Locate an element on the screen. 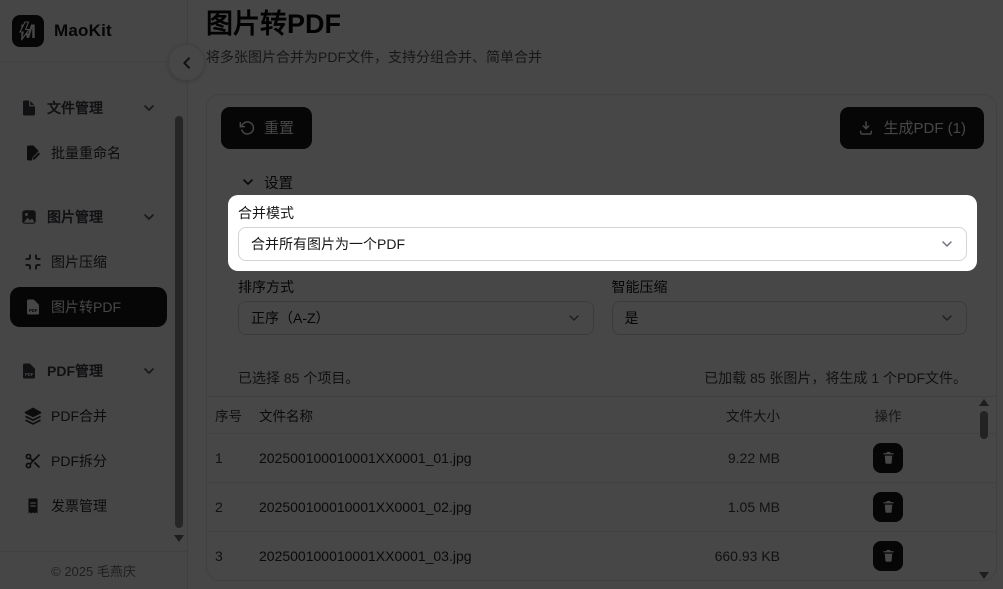 The width and height of the screenshot is (1003, 589). merge-mode-label: 合并模式 is located at coordinates (266, 212).